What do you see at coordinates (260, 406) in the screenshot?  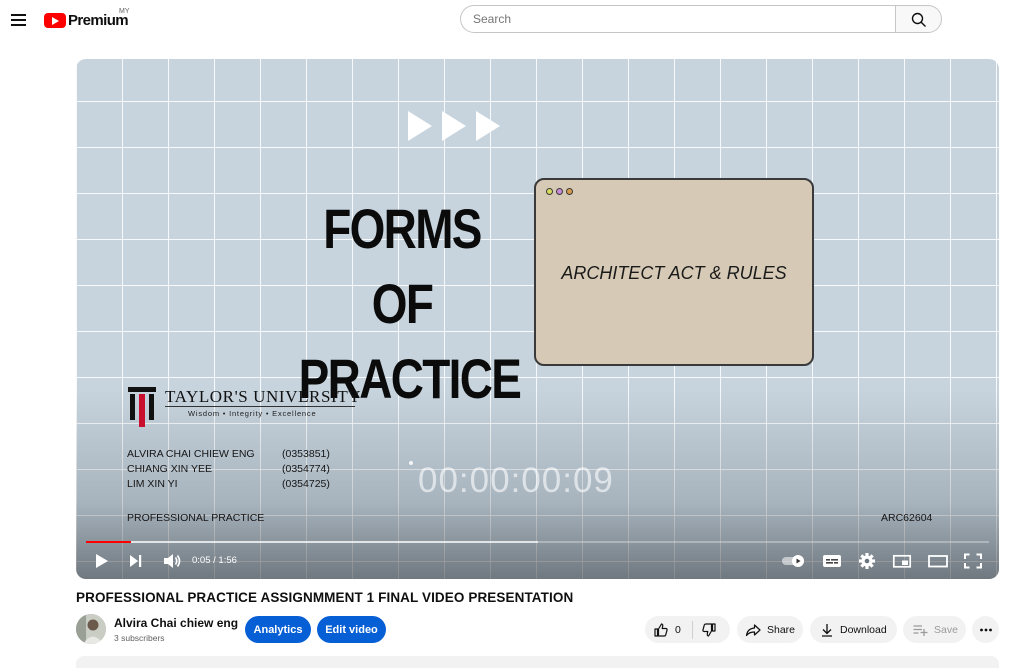 I see `university-divider` at bounding box center [260, 406].